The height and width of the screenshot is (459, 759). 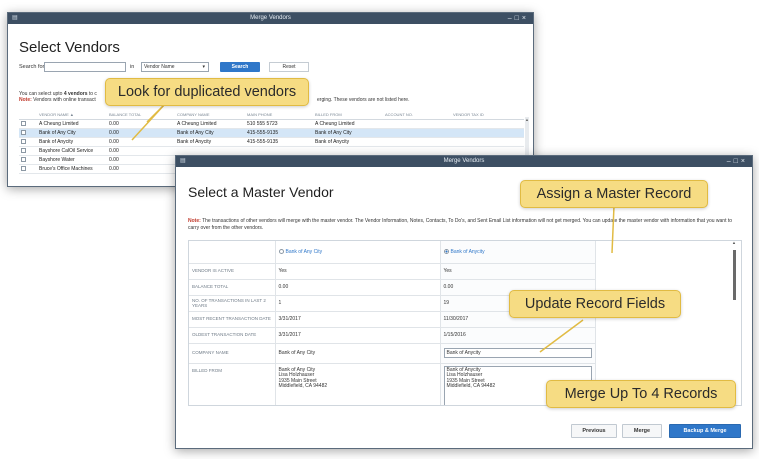 What do you see at coordinates (518, 335) in the screenshot?
I see `option-b-value: 1/15/2016` at bounding box center [518, 335].